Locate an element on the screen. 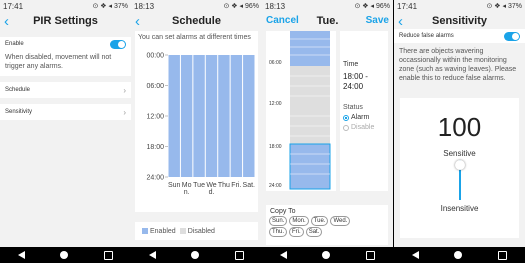 Image resolution: width=525 pixels, height=263 pixels. header: ‹ Sensitivity is located at coordinates (459, 21).